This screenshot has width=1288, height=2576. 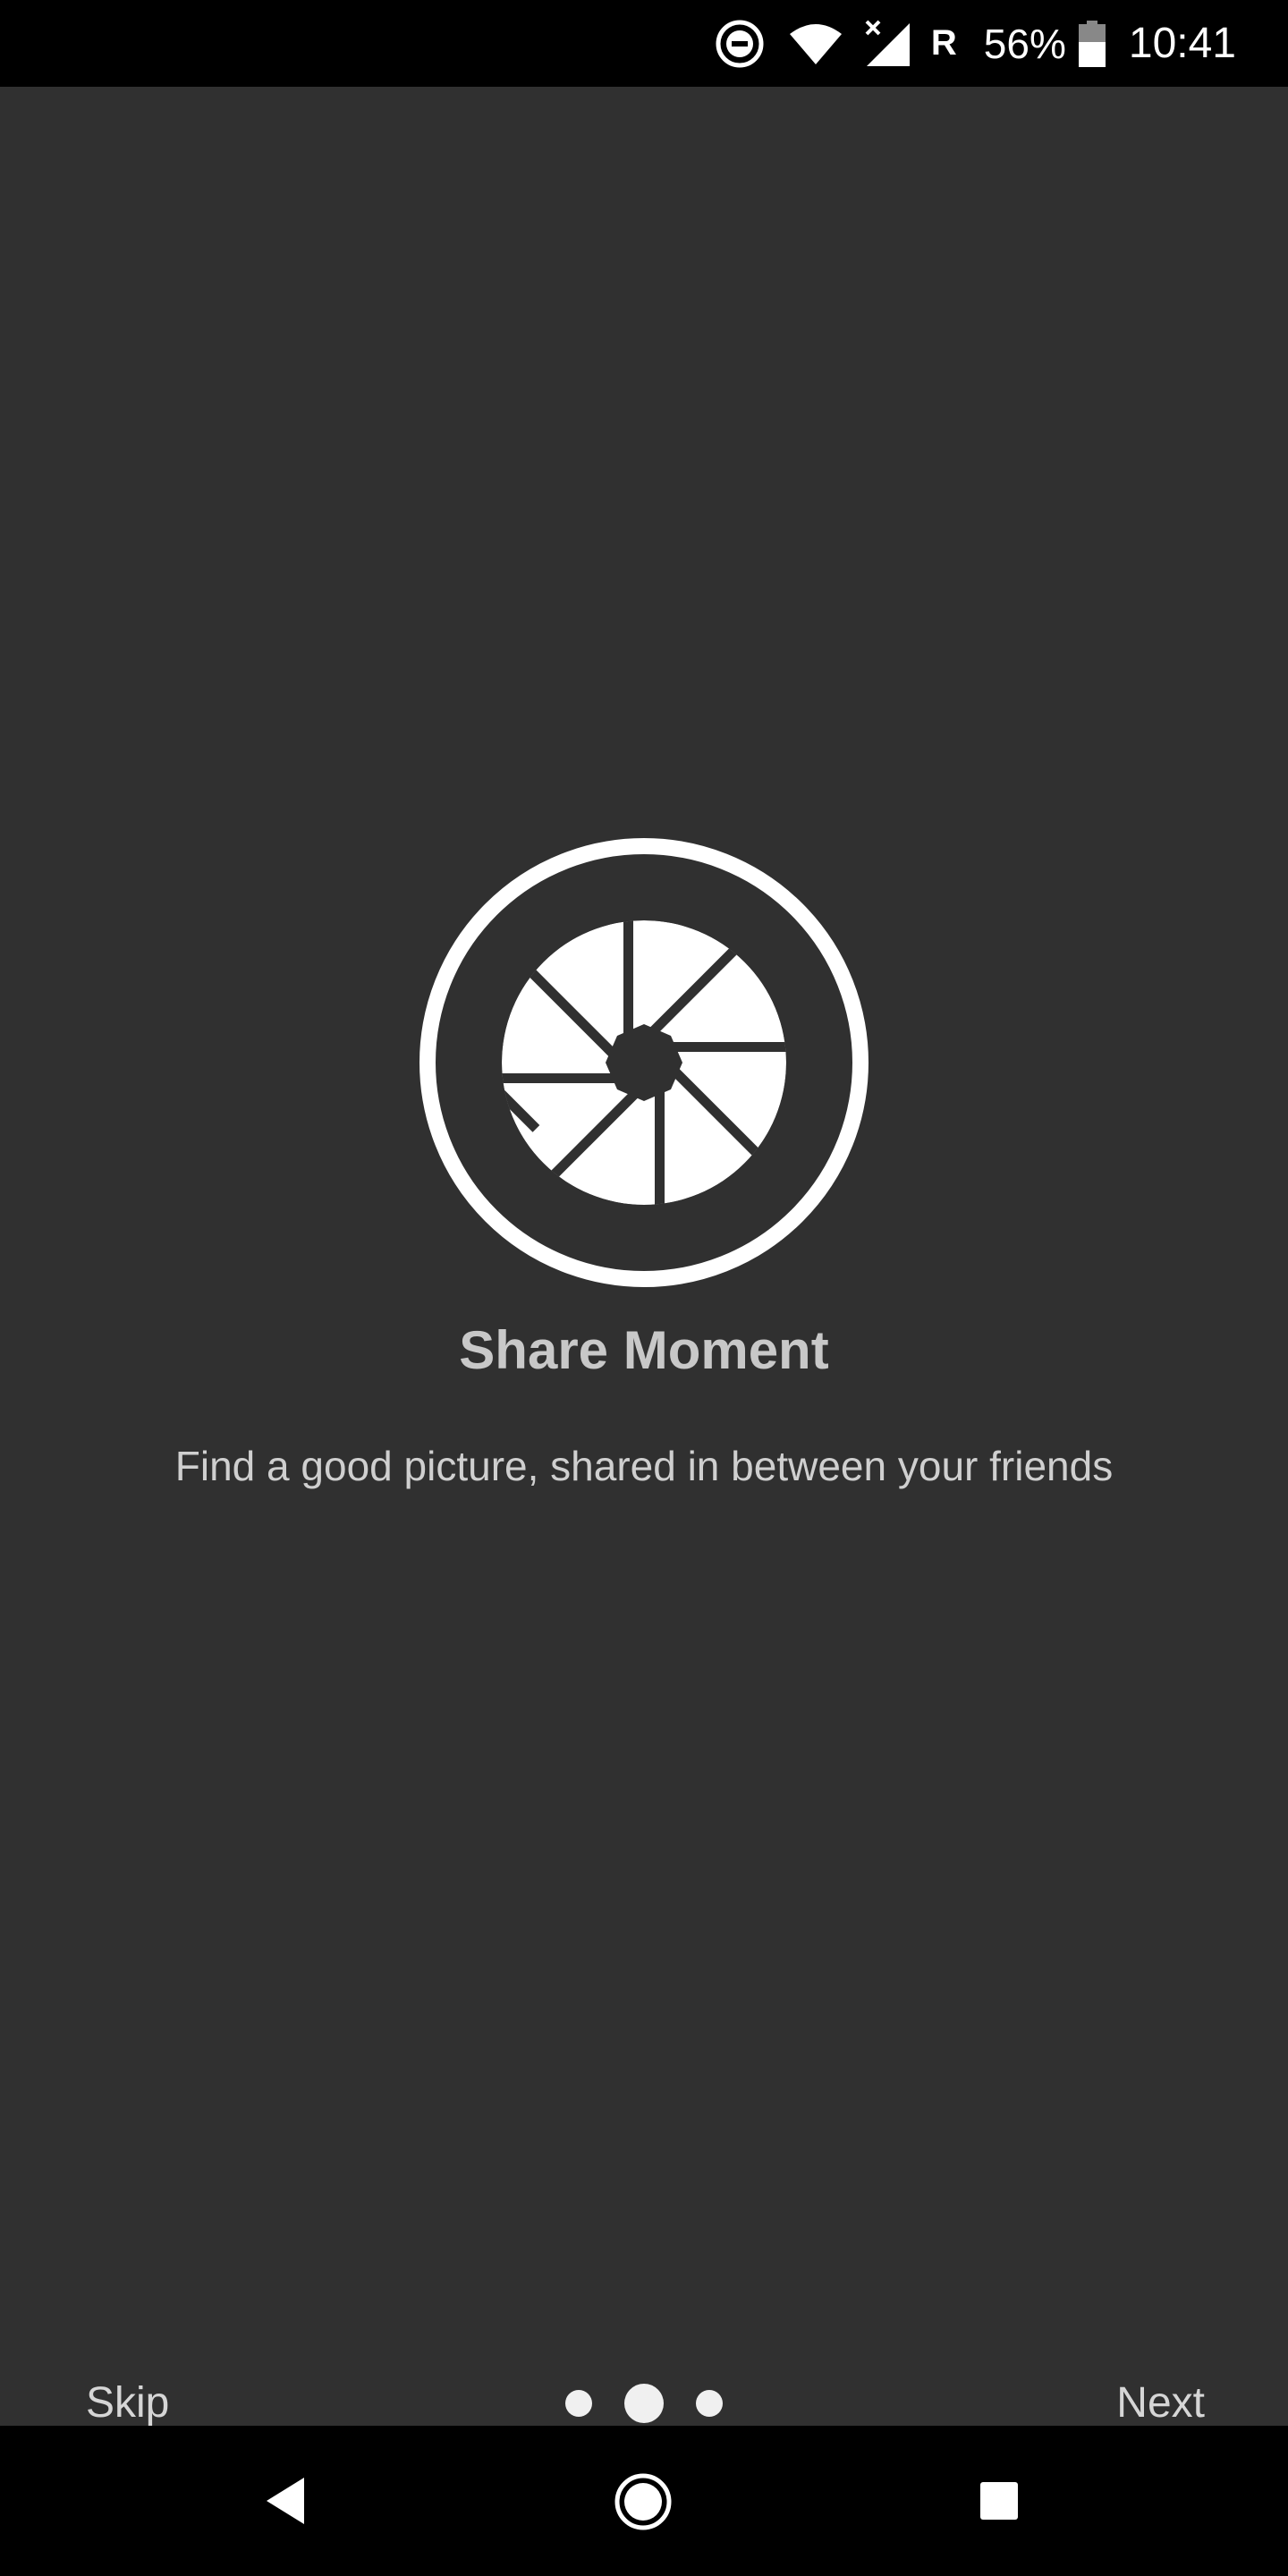 I want to click on camera-aperture-icon, so click(x=644, y=1062).